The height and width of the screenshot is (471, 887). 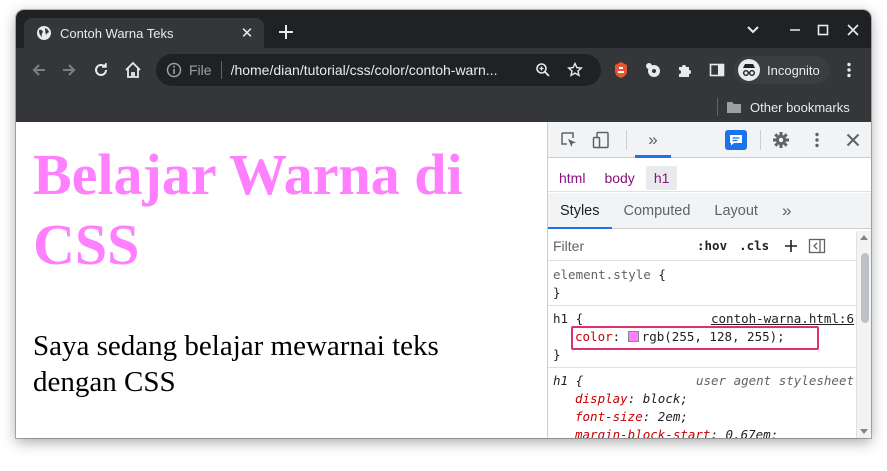 I want to click on breadcrumb-body: body, so click(x=619, y=178).